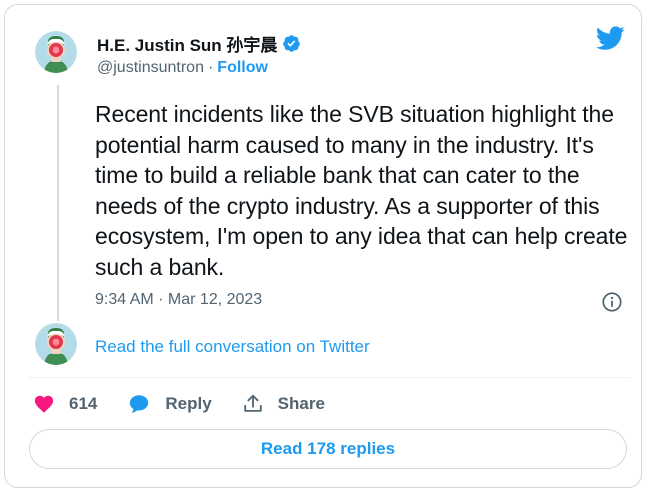  Describe the element at coordinates (178, 300) in the screenshot. I see `tweet-timestamp: 9:34 AM · Mar 12, 2023` at that location.